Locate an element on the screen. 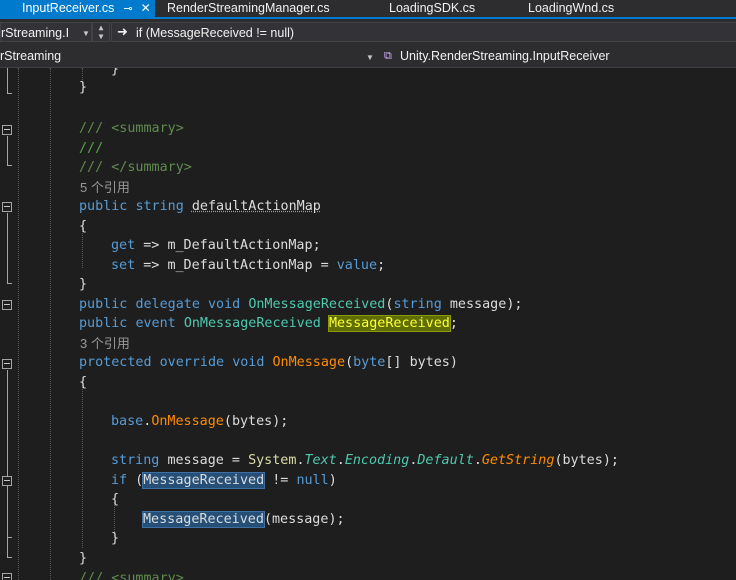 Image resolution: width=736 pixels, height=580 pixels. arrow-right-icon: ➜ is located at coordinates (122, 32).